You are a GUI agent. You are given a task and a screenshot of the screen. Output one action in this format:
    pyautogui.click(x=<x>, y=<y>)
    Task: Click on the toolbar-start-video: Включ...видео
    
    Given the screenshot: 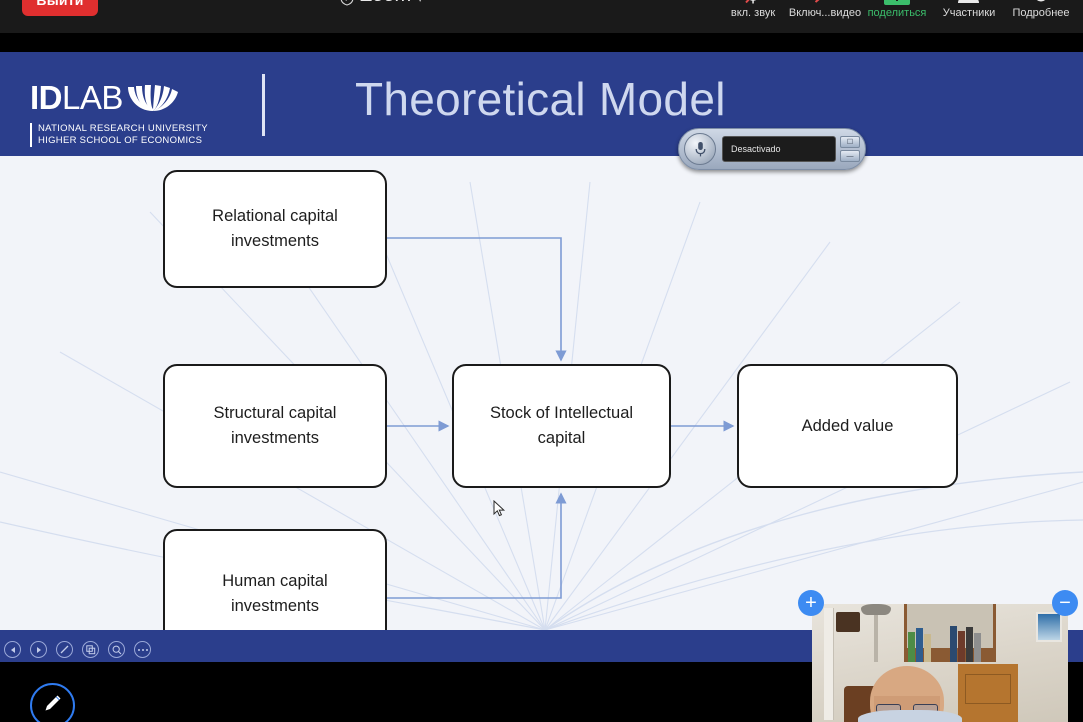 What is the action you would take?
    pyautogui.click(x=825, y=9)
    